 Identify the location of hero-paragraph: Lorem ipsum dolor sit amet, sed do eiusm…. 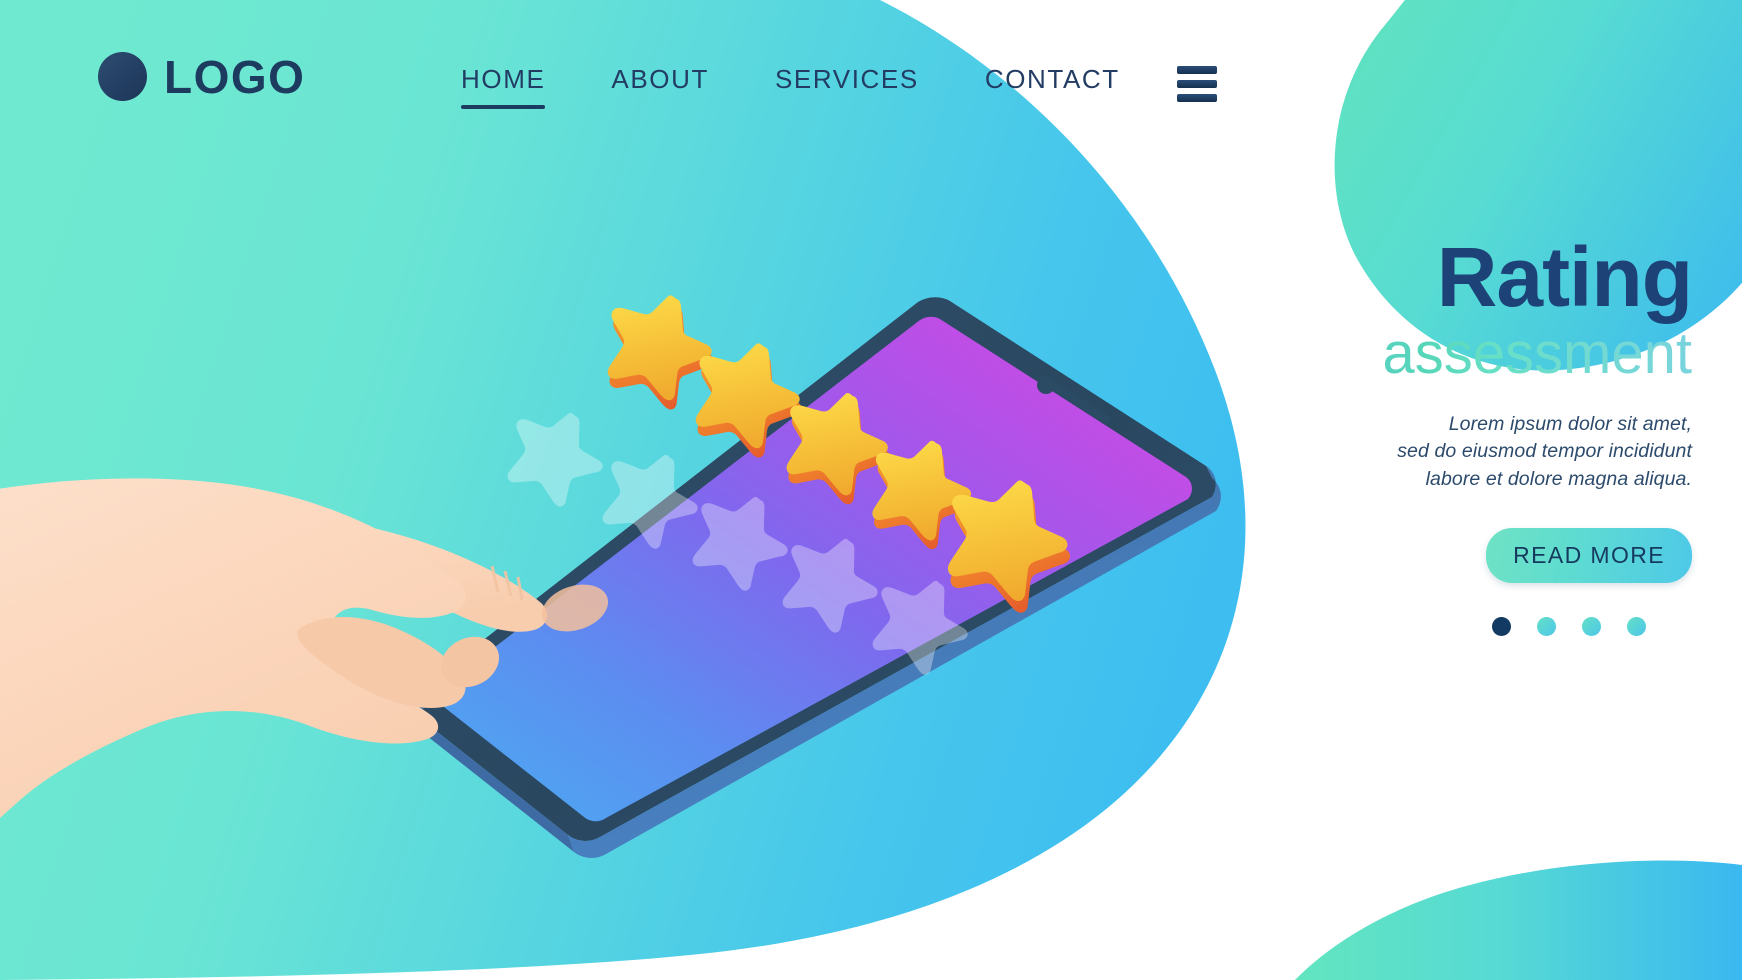
(1477, 452).